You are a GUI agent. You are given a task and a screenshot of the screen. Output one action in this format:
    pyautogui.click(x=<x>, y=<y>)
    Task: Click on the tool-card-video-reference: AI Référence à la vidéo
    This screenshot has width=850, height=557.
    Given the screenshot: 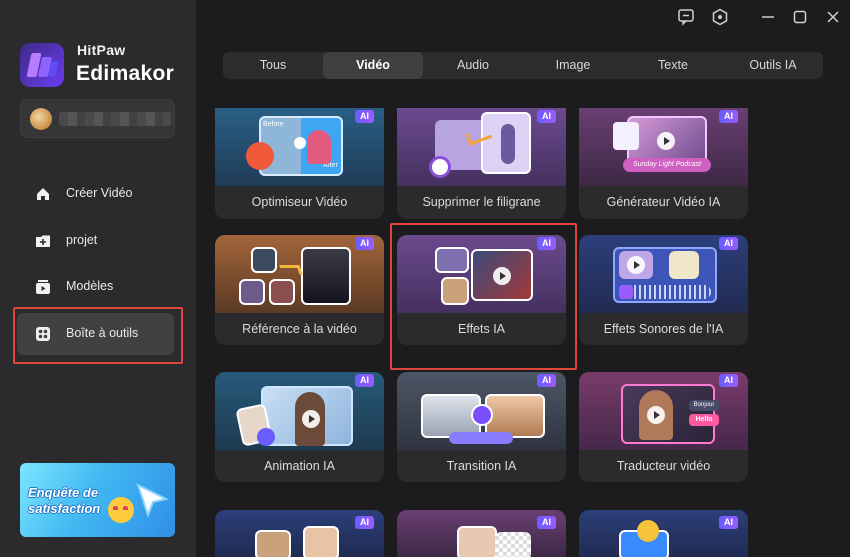 What is the action you would take?
    pyautogui.click(x=299, y=290)
    